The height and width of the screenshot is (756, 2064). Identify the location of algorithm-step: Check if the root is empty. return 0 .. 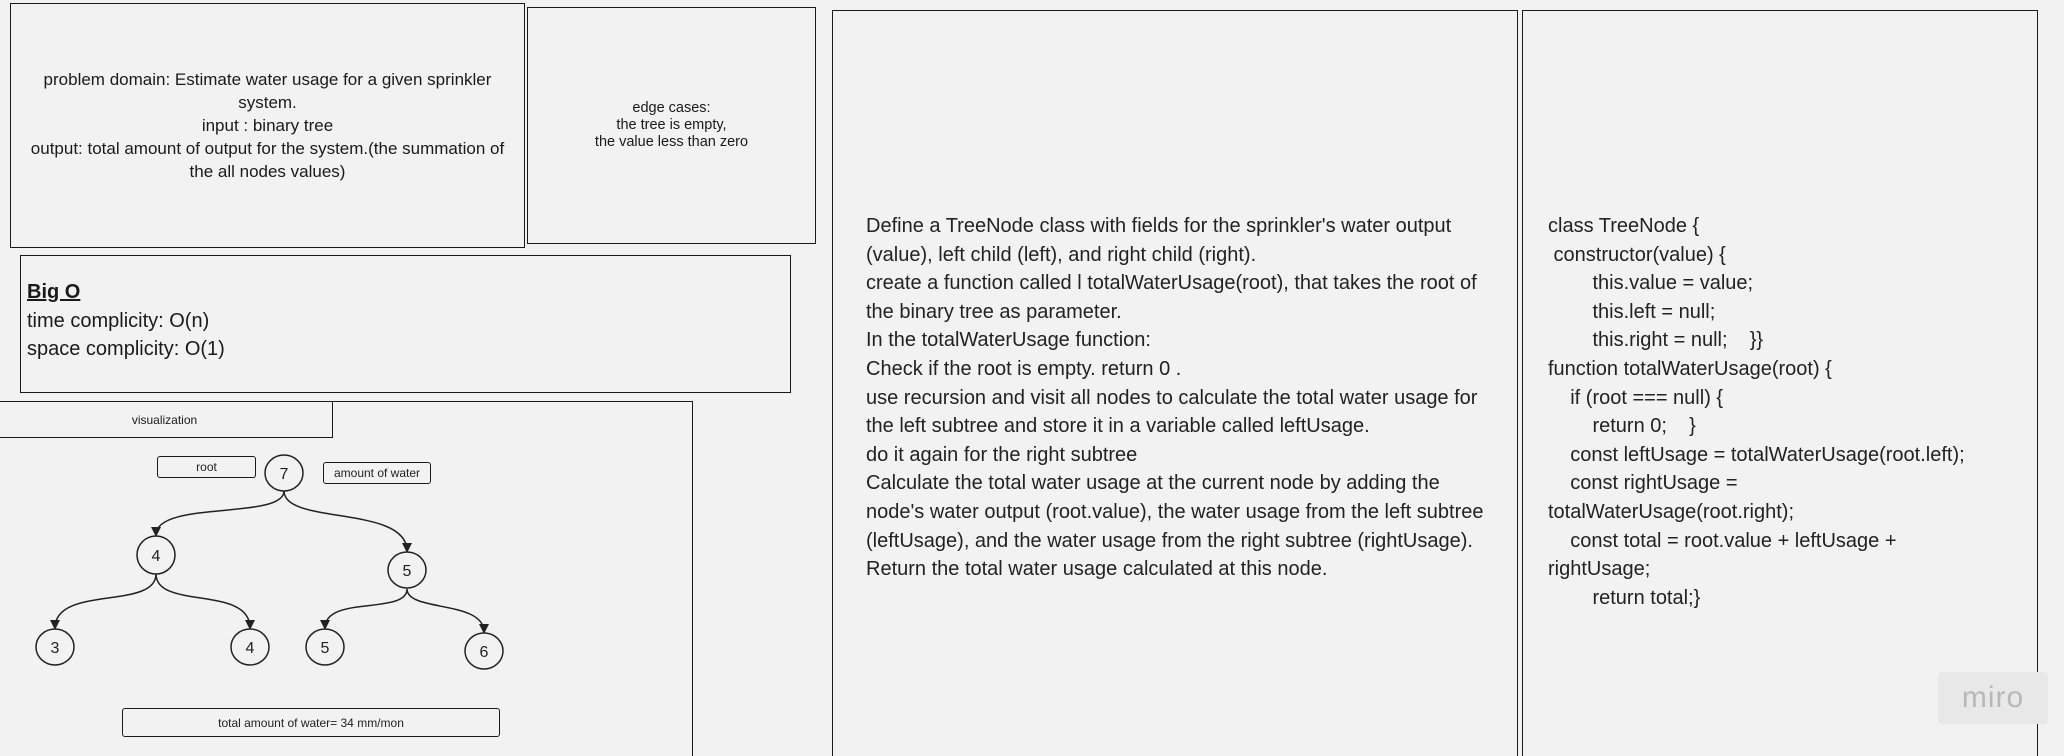
(1024, 368).